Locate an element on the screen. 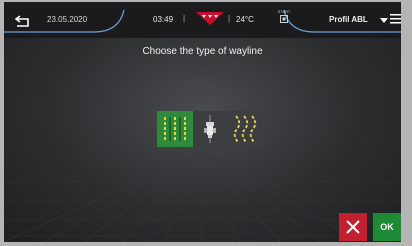 The image size is (412, 246). temperature-display: 24°C is located at coordinates (245, 19).